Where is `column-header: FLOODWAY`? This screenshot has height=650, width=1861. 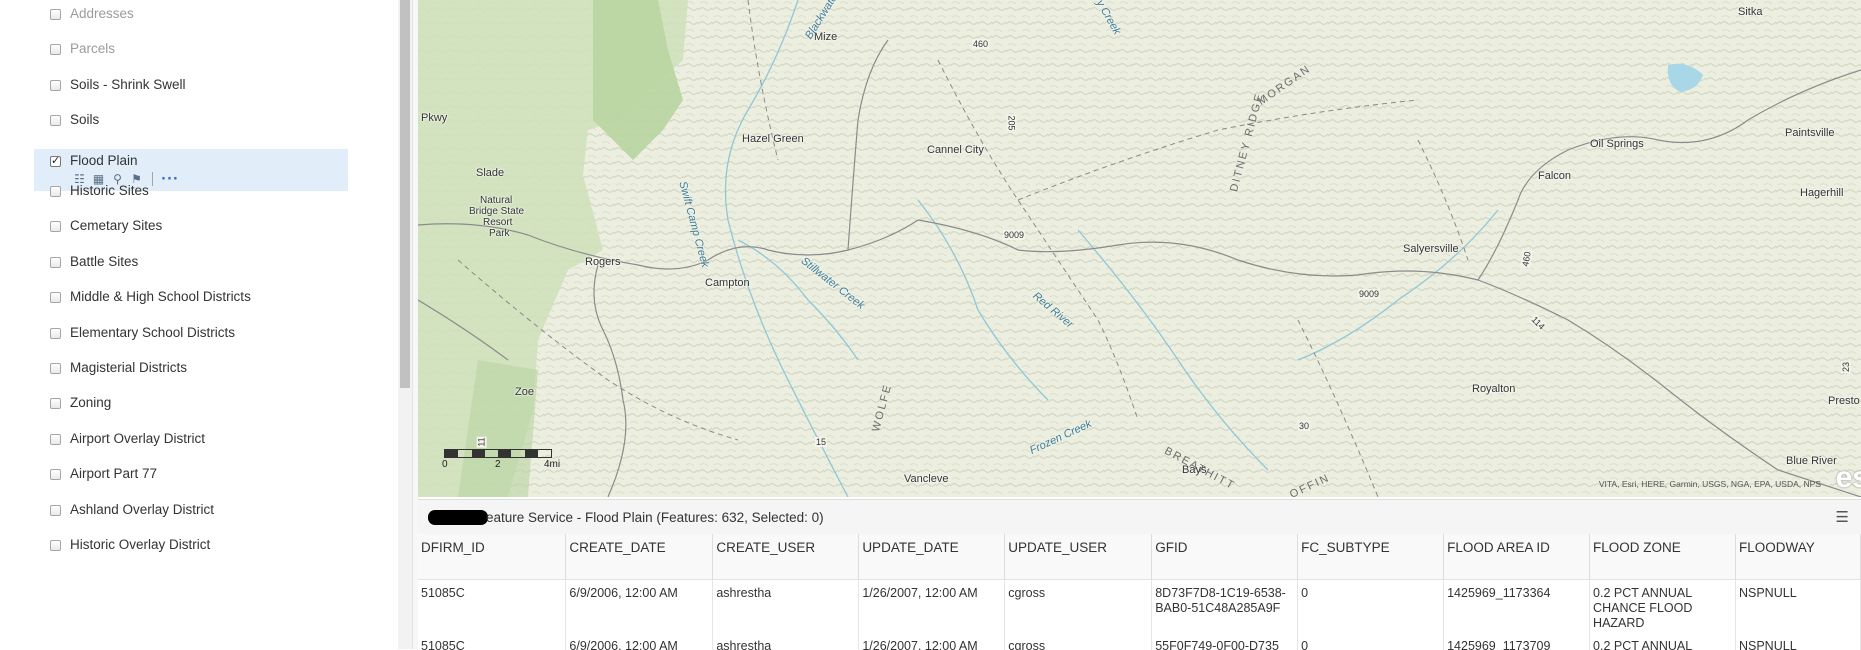
column-header: FLOODWAY is located at coordinates (1797, 557).